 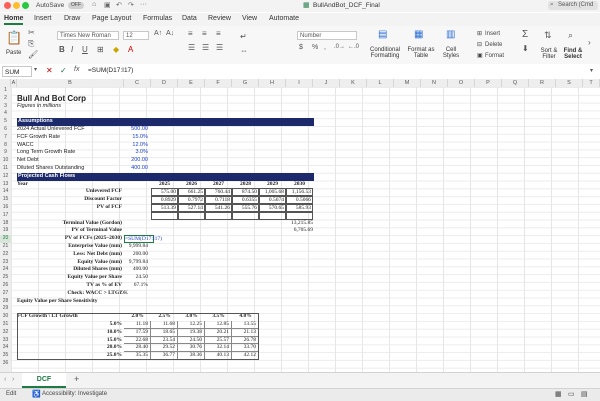 What do you see at coordinates (5, 161) in the screenshot?
I see `row-header: 10` at bounding box center [5, 161].